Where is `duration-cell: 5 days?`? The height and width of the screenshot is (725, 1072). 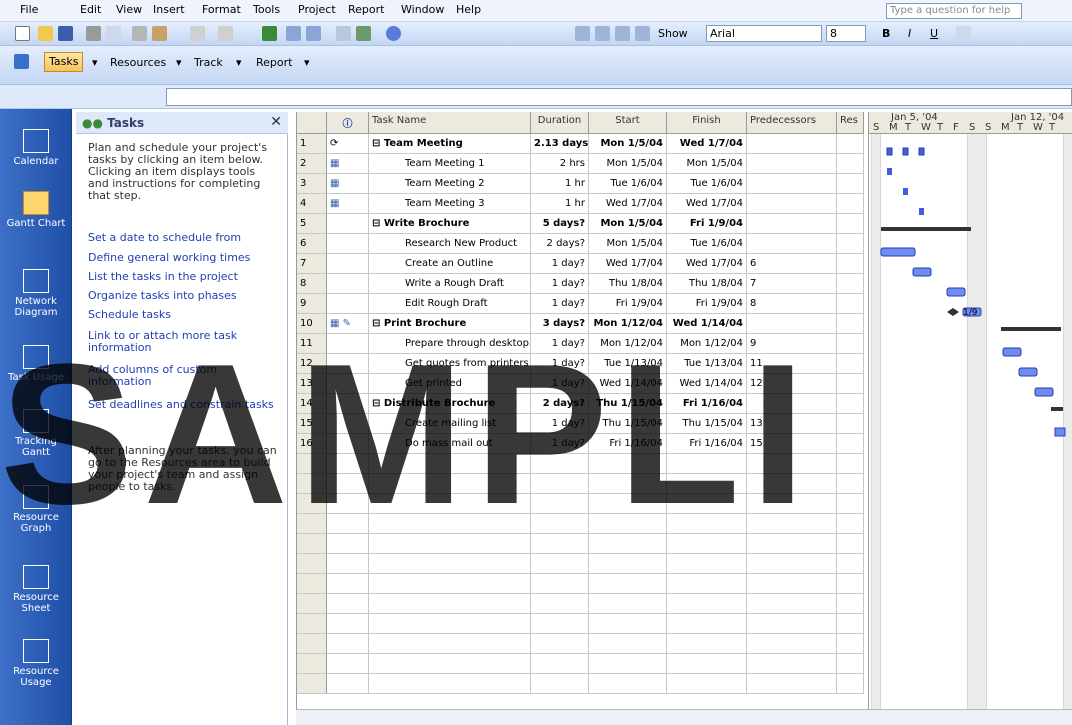 duration-cell: 5 days? is located at coordinates (560, 224).